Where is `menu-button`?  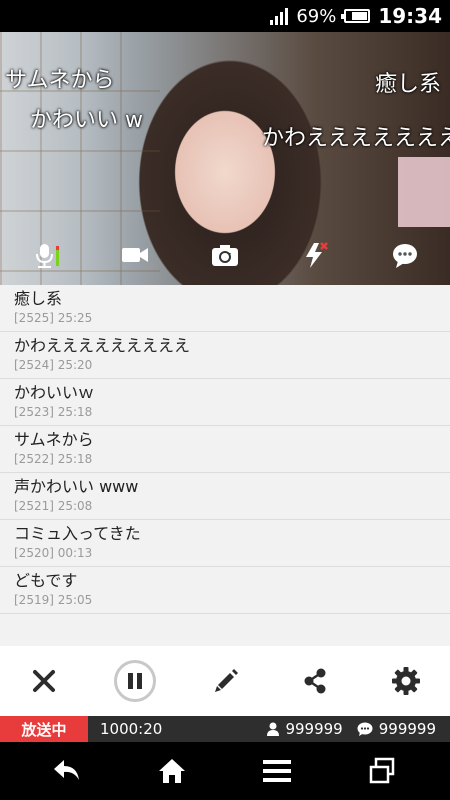 menu-button is located at coordinates (277, 771).